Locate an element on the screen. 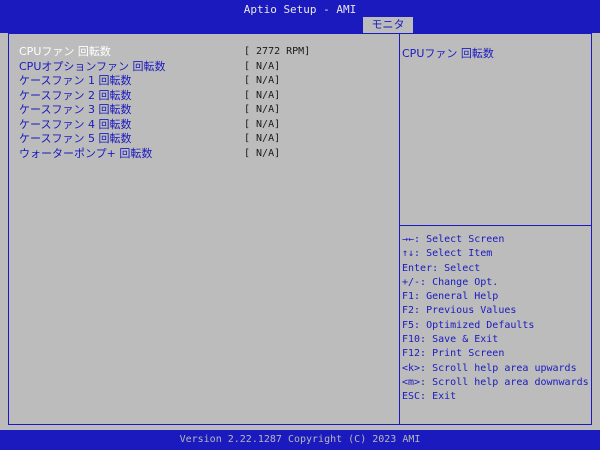 This screenshot has height=450, width=600. setting-case-fan-1-speed: ケースファン 1 回転数 [ N/A] is located at coordinates (169, 81).